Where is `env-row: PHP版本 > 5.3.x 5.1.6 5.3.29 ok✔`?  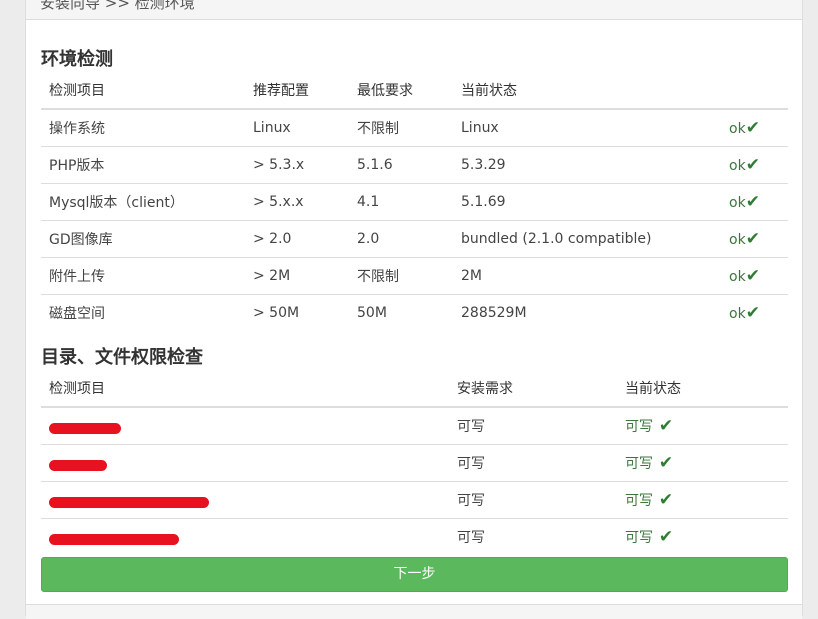 env-row: PHP版本 > 5.3.x 5.1.6 5.3.29 ok✔ is located at coordinates (414, 165).